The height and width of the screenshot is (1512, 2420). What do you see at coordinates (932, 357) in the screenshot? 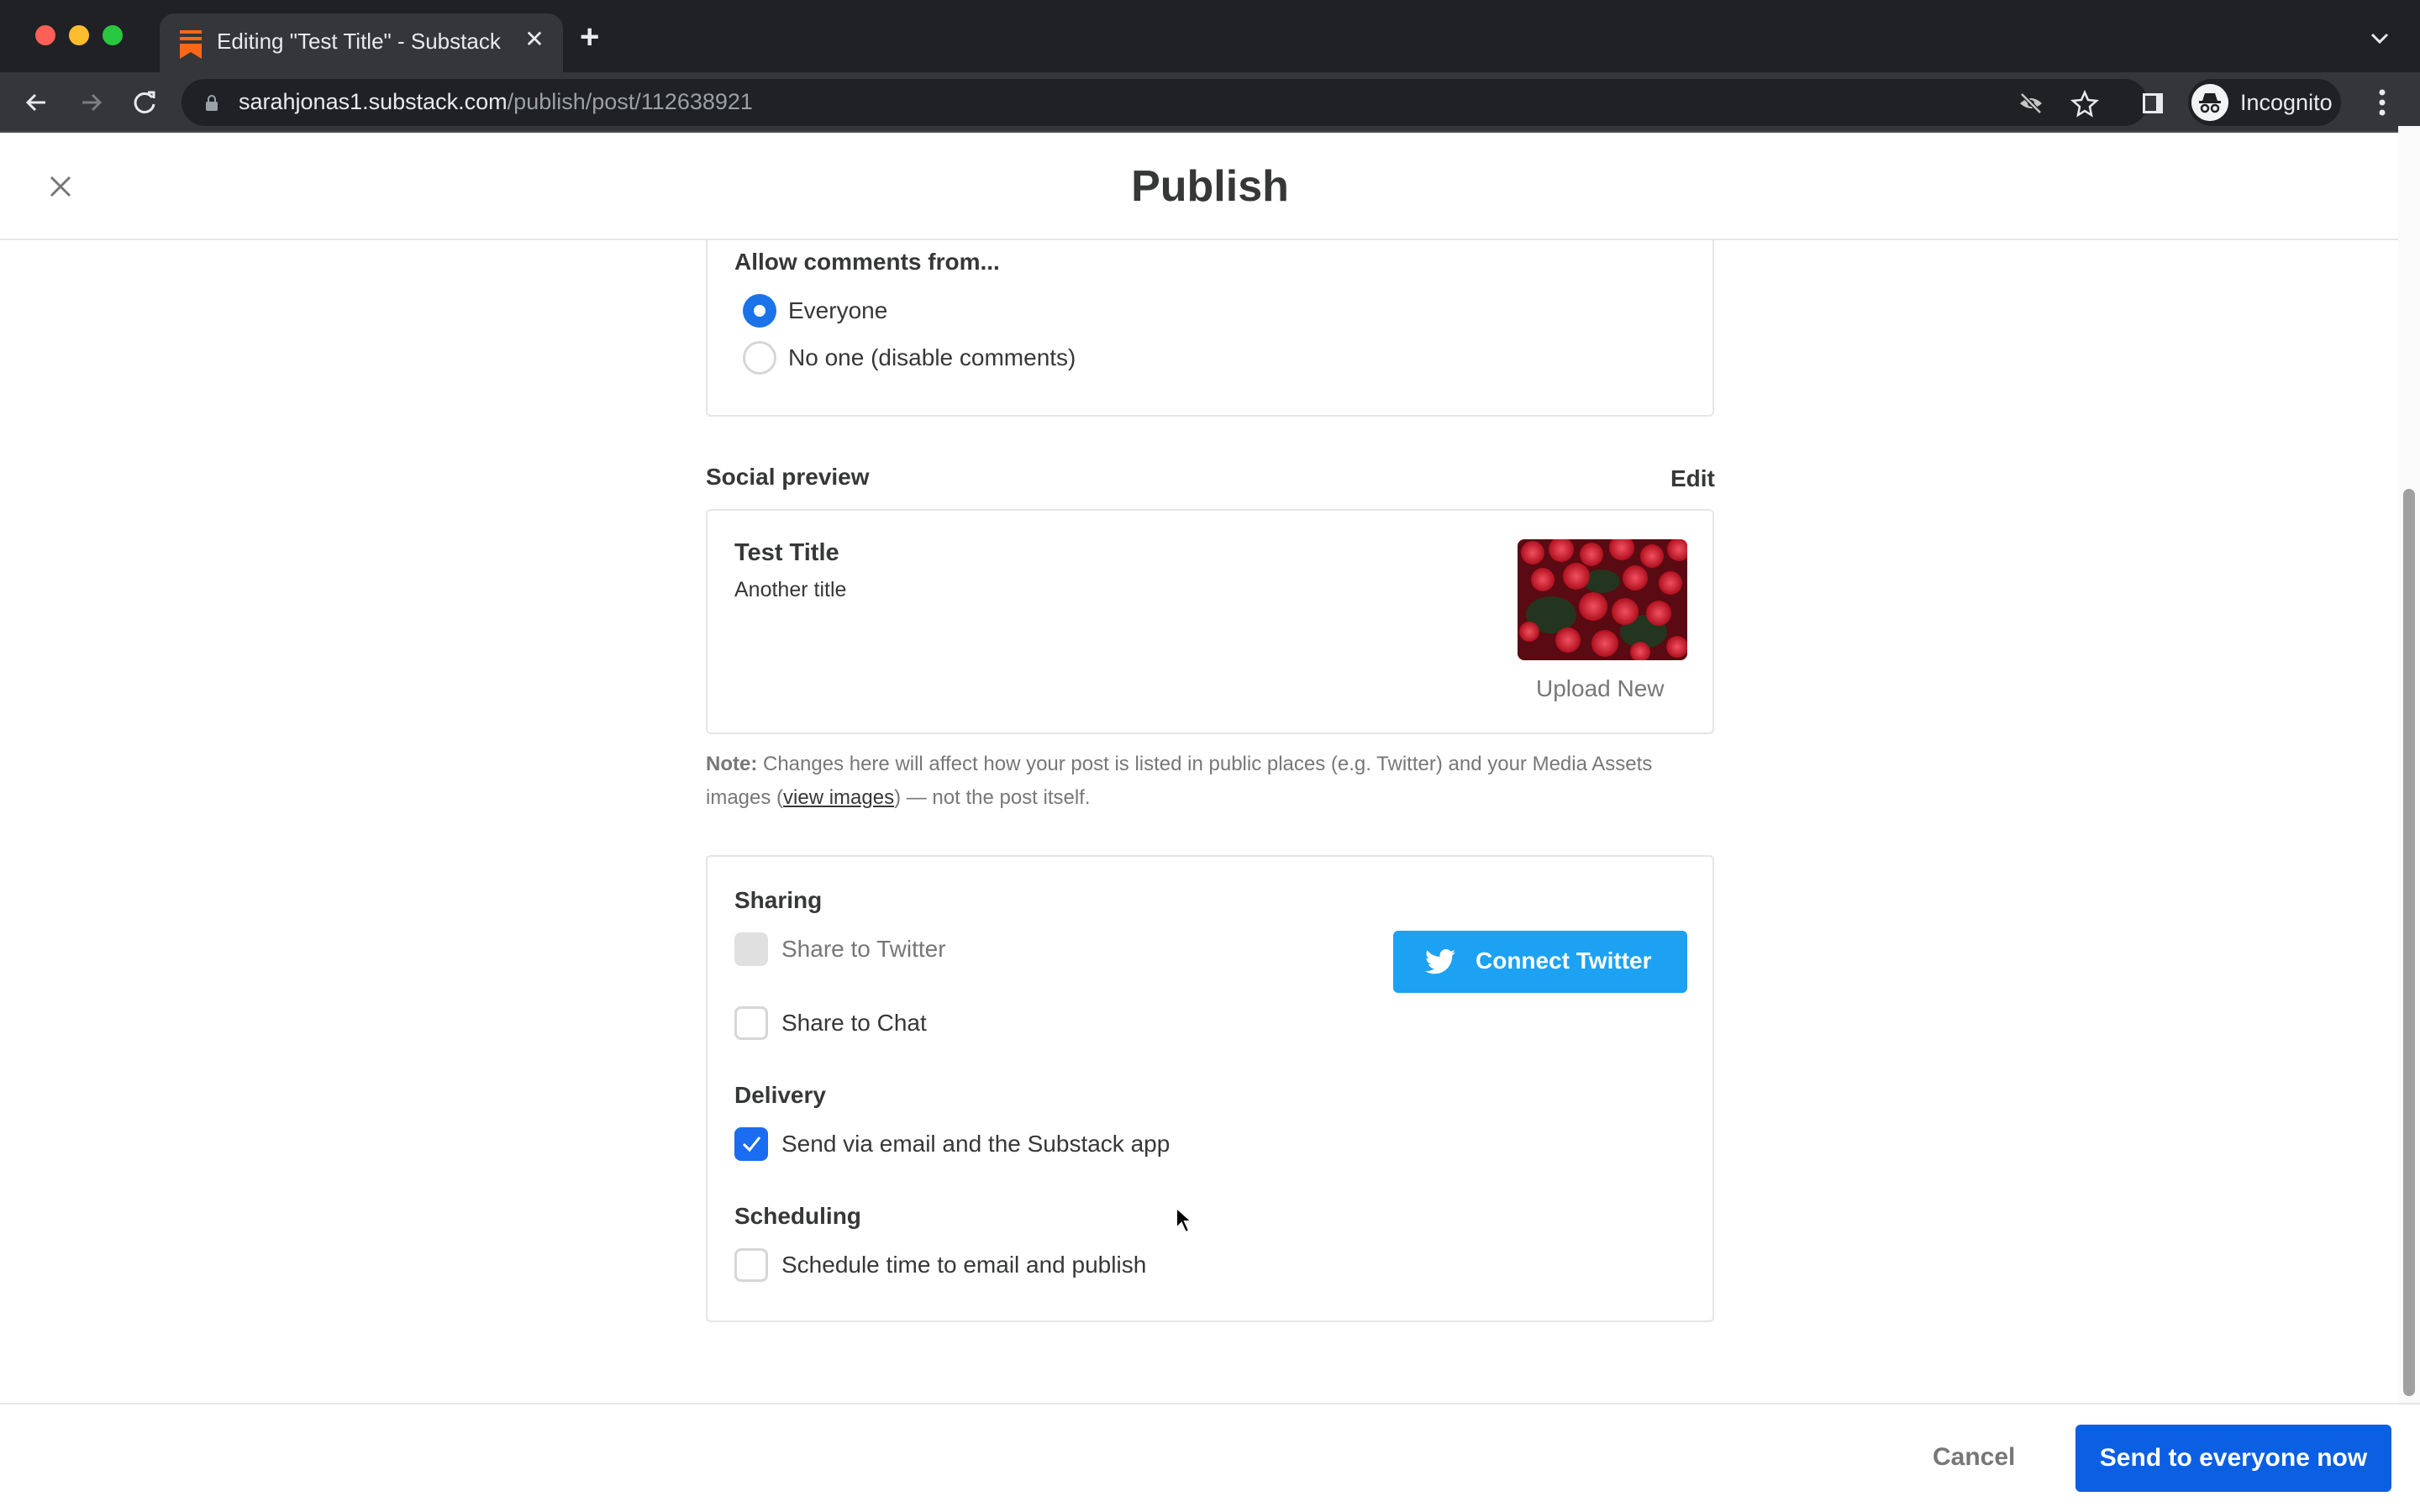
I see `radio-no-one-label: No one (disable comments)` at bounding box center [932, 357].